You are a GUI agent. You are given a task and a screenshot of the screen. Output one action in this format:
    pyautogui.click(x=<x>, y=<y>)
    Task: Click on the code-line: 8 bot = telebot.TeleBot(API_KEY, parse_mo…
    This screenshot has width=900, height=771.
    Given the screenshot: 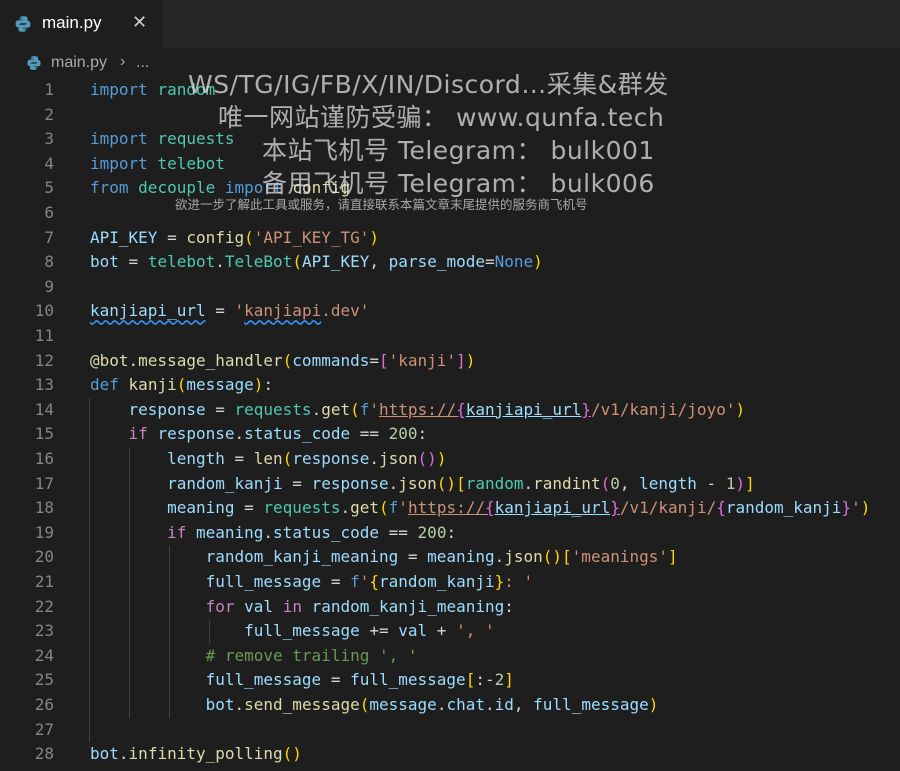 What is the action you would take?
    pyautogui.click(x=450, y=262)
    